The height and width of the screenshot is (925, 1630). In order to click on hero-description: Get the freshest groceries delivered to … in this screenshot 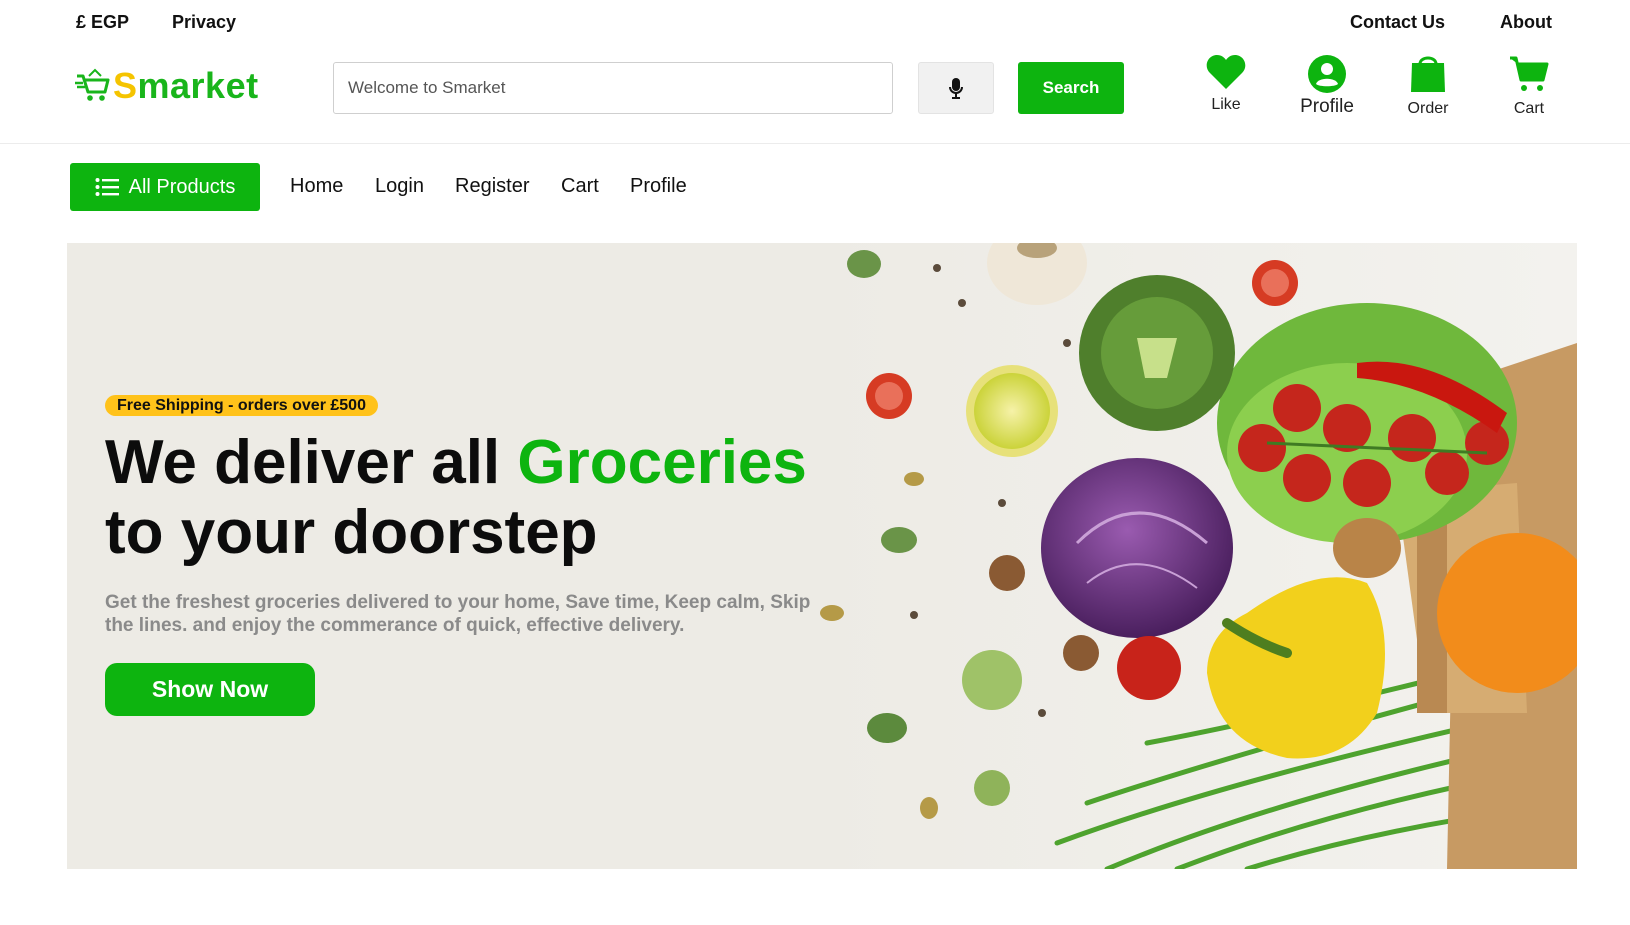, I will do `click(458, 614)`.